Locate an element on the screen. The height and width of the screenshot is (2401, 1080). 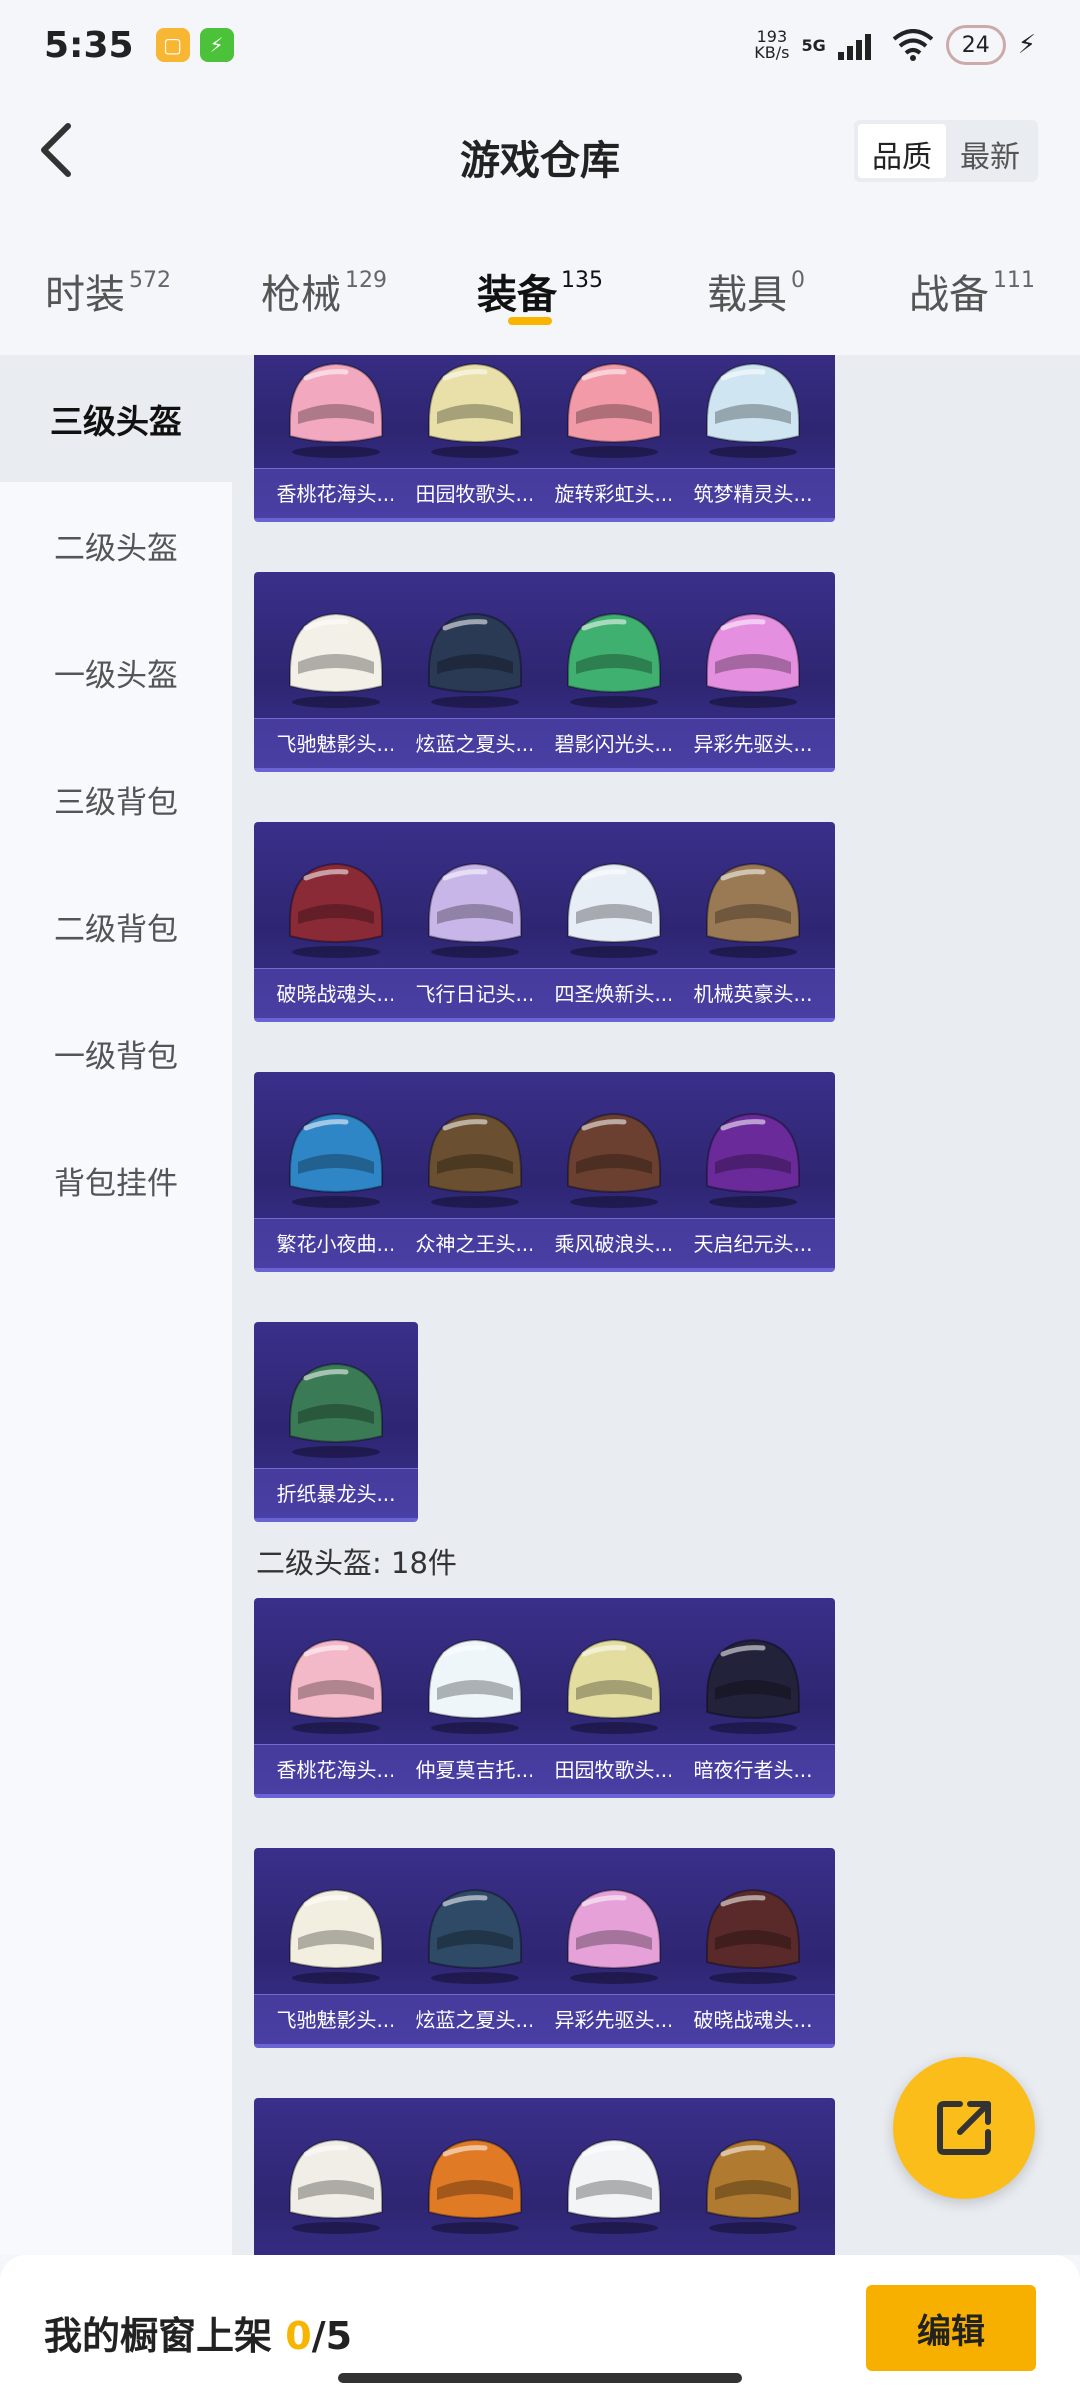
sidebar-item-level2-backpack: 二级背包 is located at coordinates (116, 926).